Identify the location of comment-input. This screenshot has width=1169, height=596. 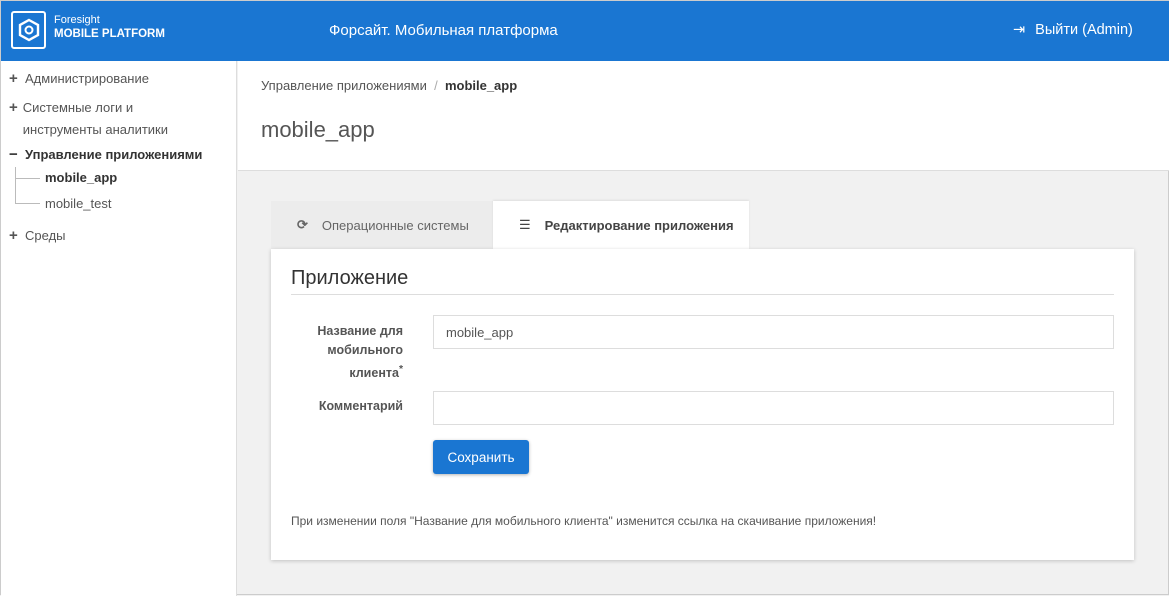
(773, 408).